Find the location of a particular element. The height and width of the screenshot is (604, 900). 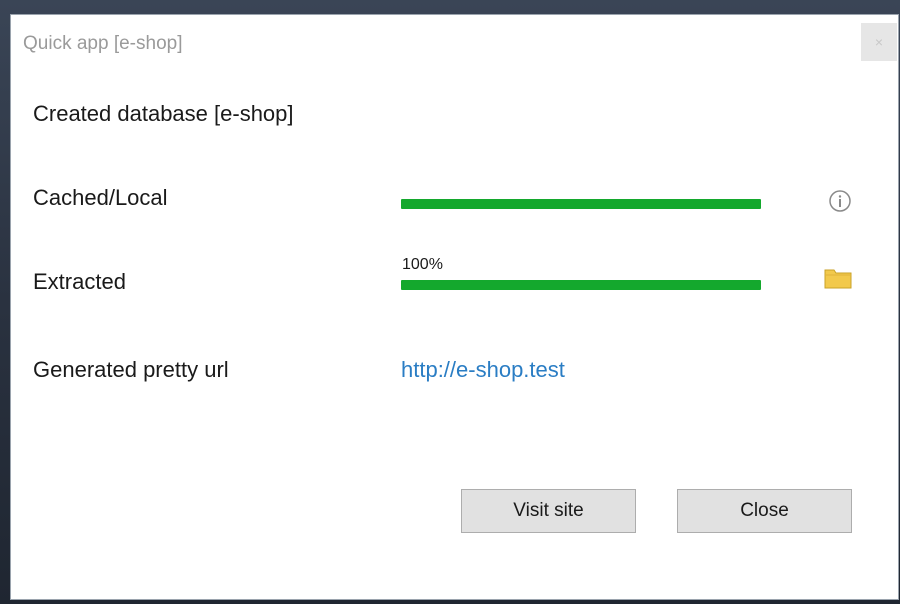

pretty-url-label: Generated pretty url is located at coordinates (131, 369).